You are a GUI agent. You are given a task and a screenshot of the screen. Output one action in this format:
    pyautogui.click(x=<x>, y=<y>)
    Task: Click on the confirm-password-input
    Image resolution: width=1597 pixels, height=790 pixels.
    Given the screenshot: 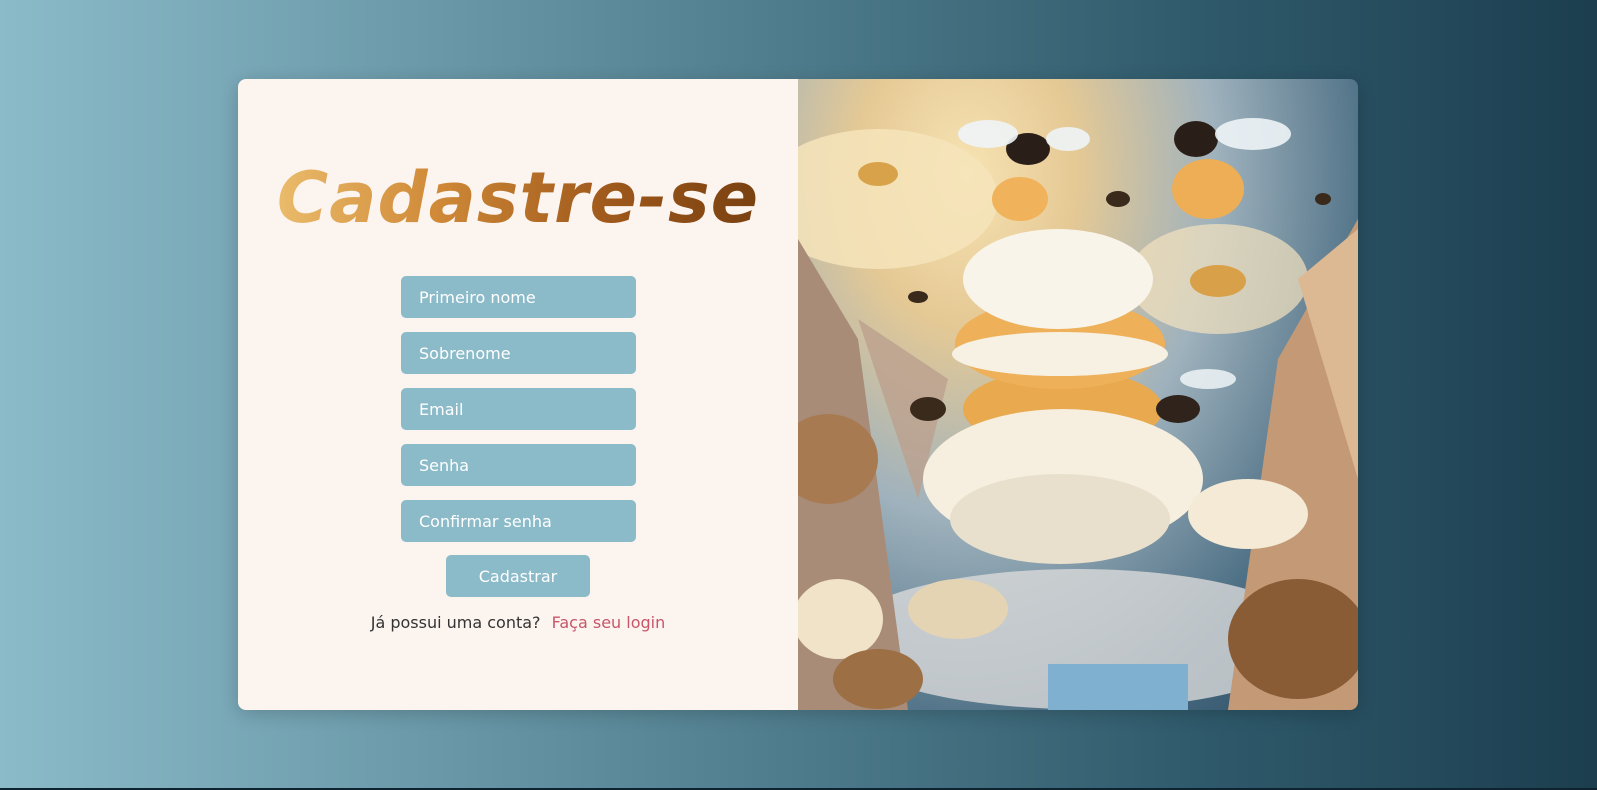 What is the action you would take?
    pyautogui.click(x=518, y=521)
    